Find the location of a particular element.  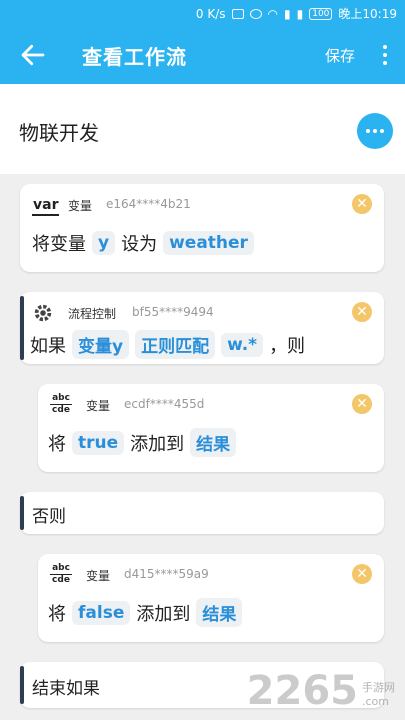

signal-icon-2: ▮ is located at coordinates (300, 13).